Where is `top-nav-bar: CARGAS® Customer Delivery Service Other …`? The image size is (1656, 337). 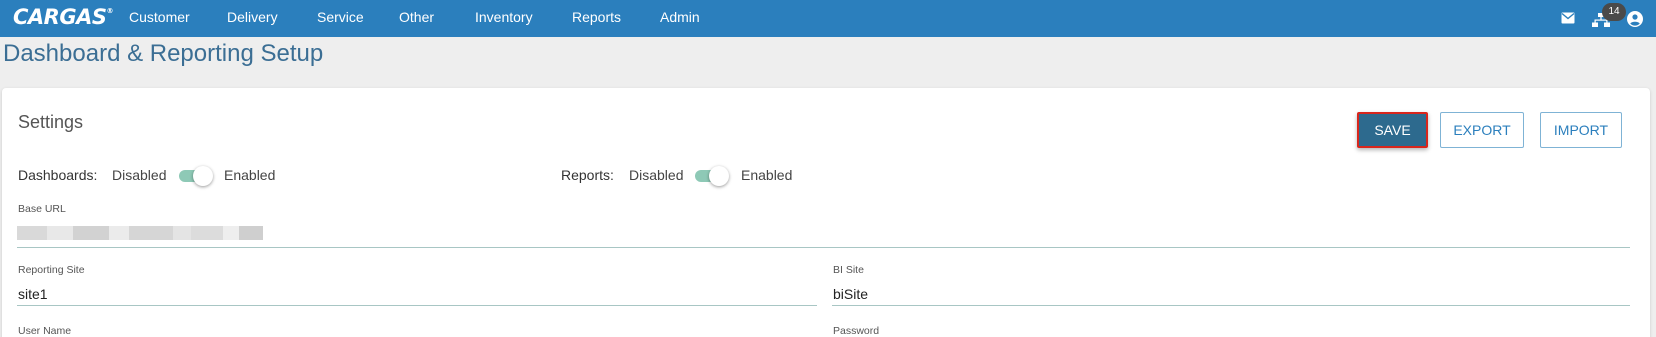 top-nav-bar: CARGAS® Customer Delivery Service Other … is located at coordinates (828, 18).